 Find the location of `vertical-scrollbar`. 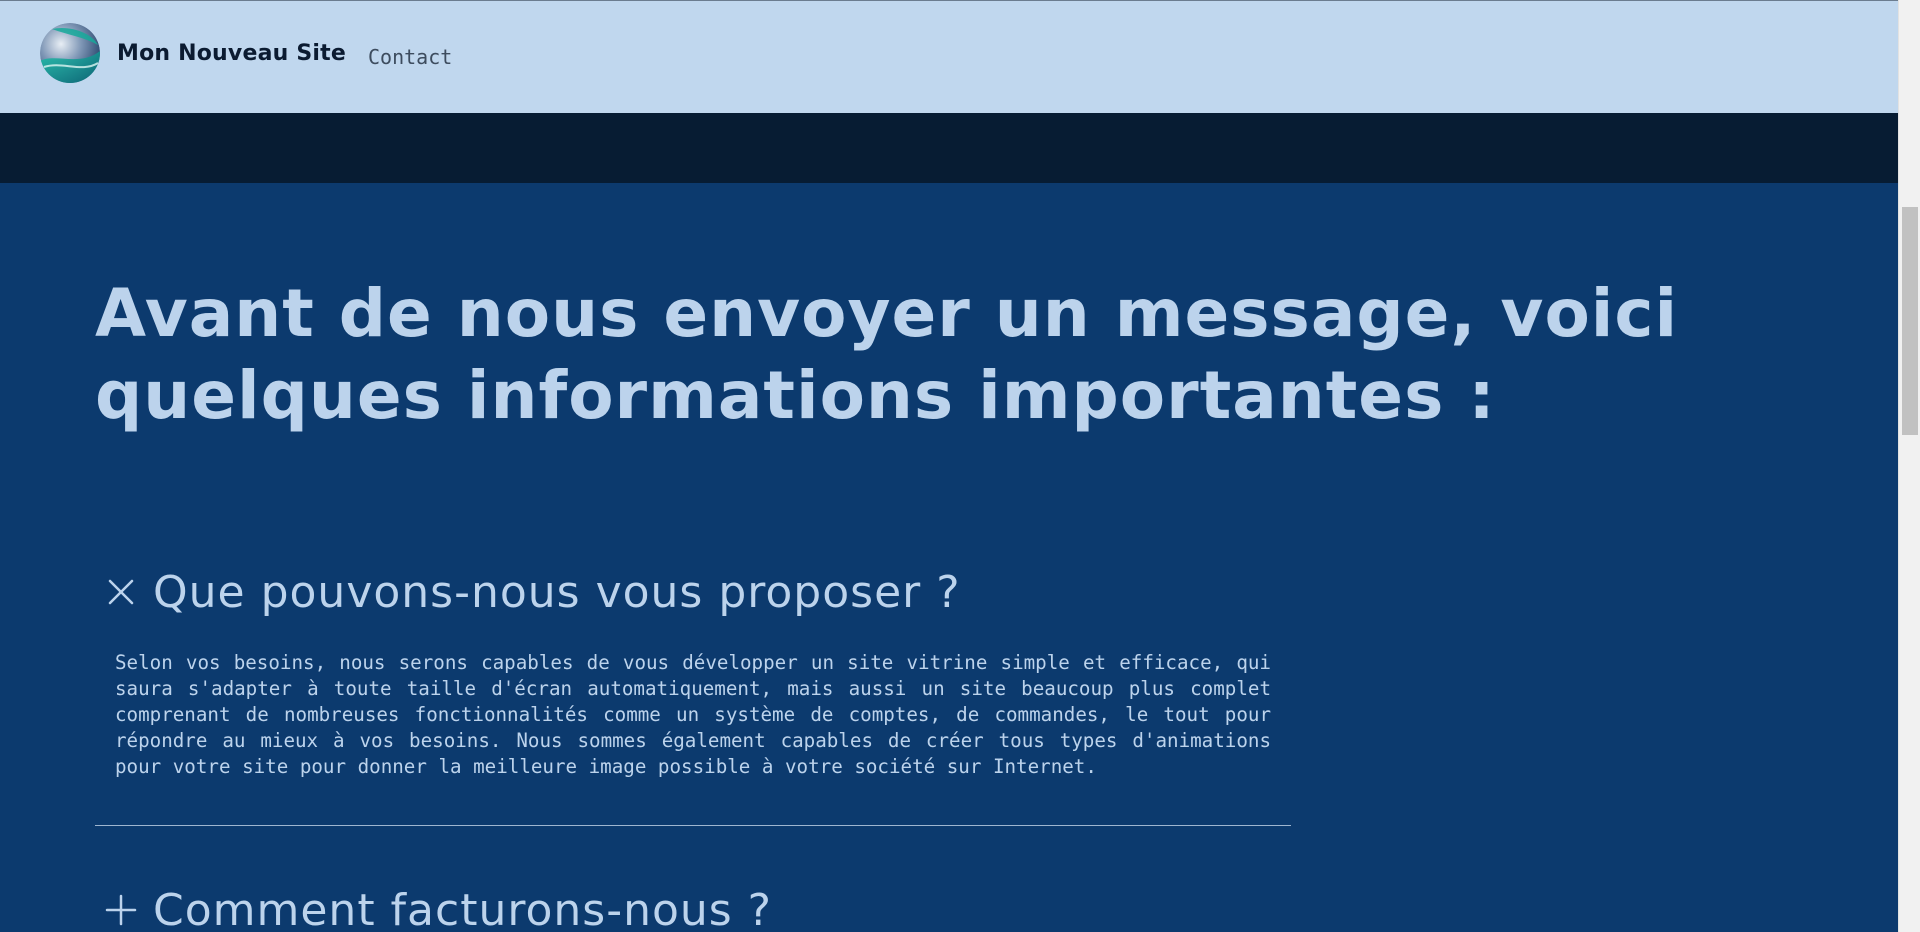

vertical-scrollbar is located at coordinates (1909, 466).